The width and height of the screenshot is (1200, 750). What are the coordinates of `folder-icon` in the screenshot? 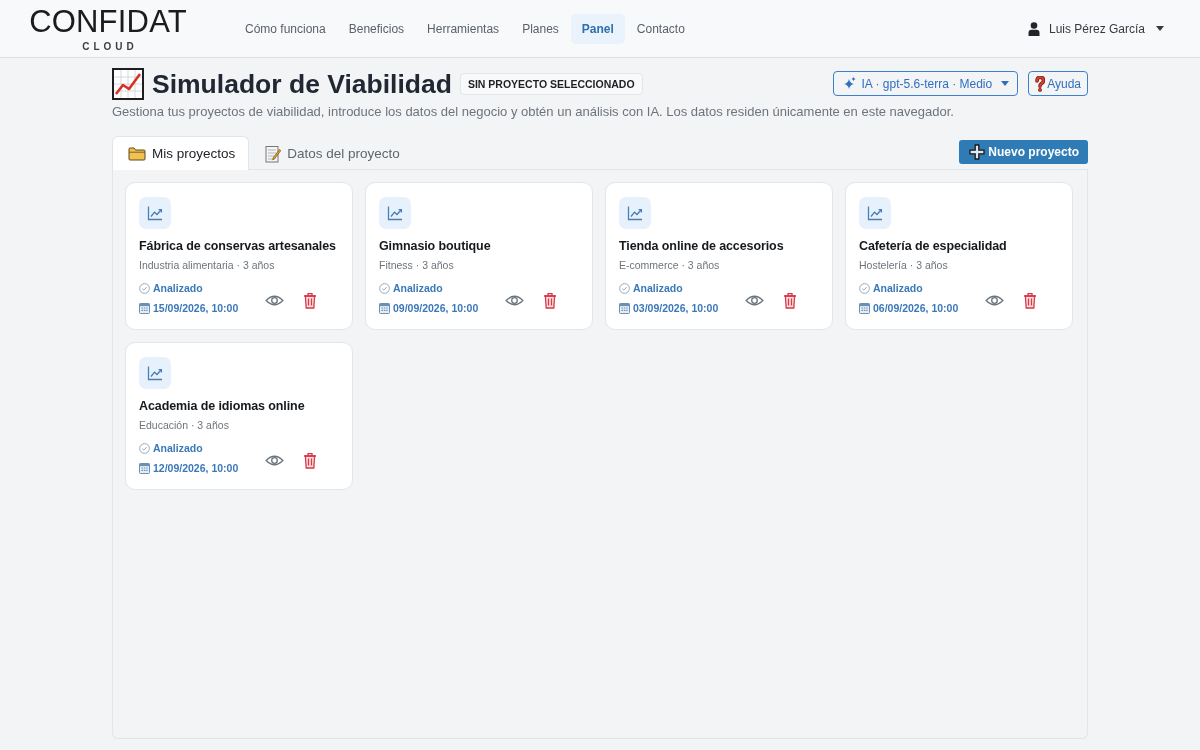 It's located at (137, 153).